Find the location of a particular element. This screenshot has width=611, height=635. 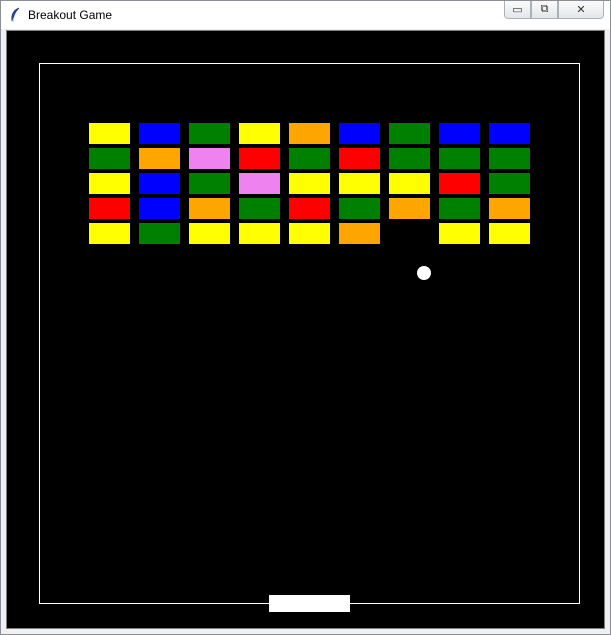

window-title: Breakout Game is located at coordinates (70, 15).